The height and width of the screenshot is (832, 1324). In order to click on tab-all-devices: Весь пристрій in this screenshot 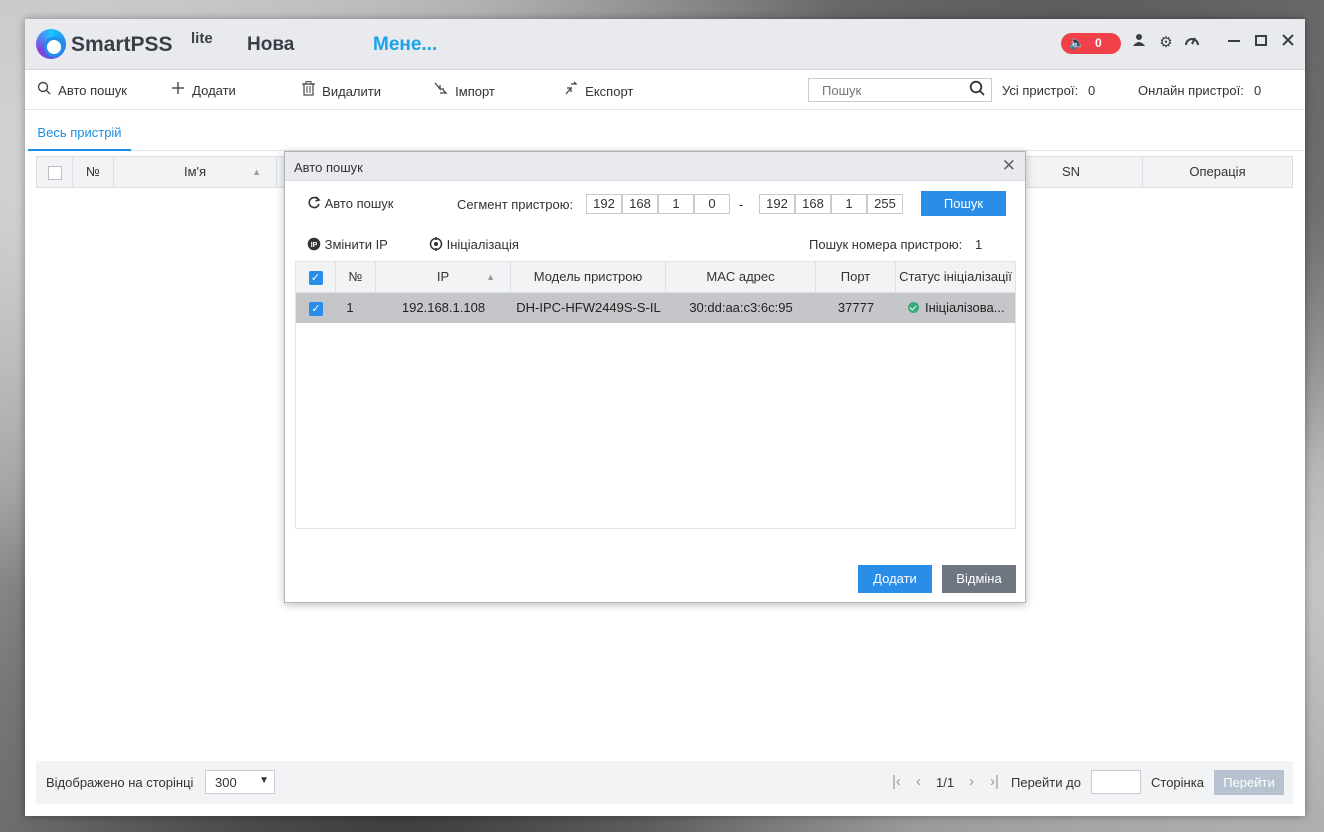, I will do `click(79, 131)`.